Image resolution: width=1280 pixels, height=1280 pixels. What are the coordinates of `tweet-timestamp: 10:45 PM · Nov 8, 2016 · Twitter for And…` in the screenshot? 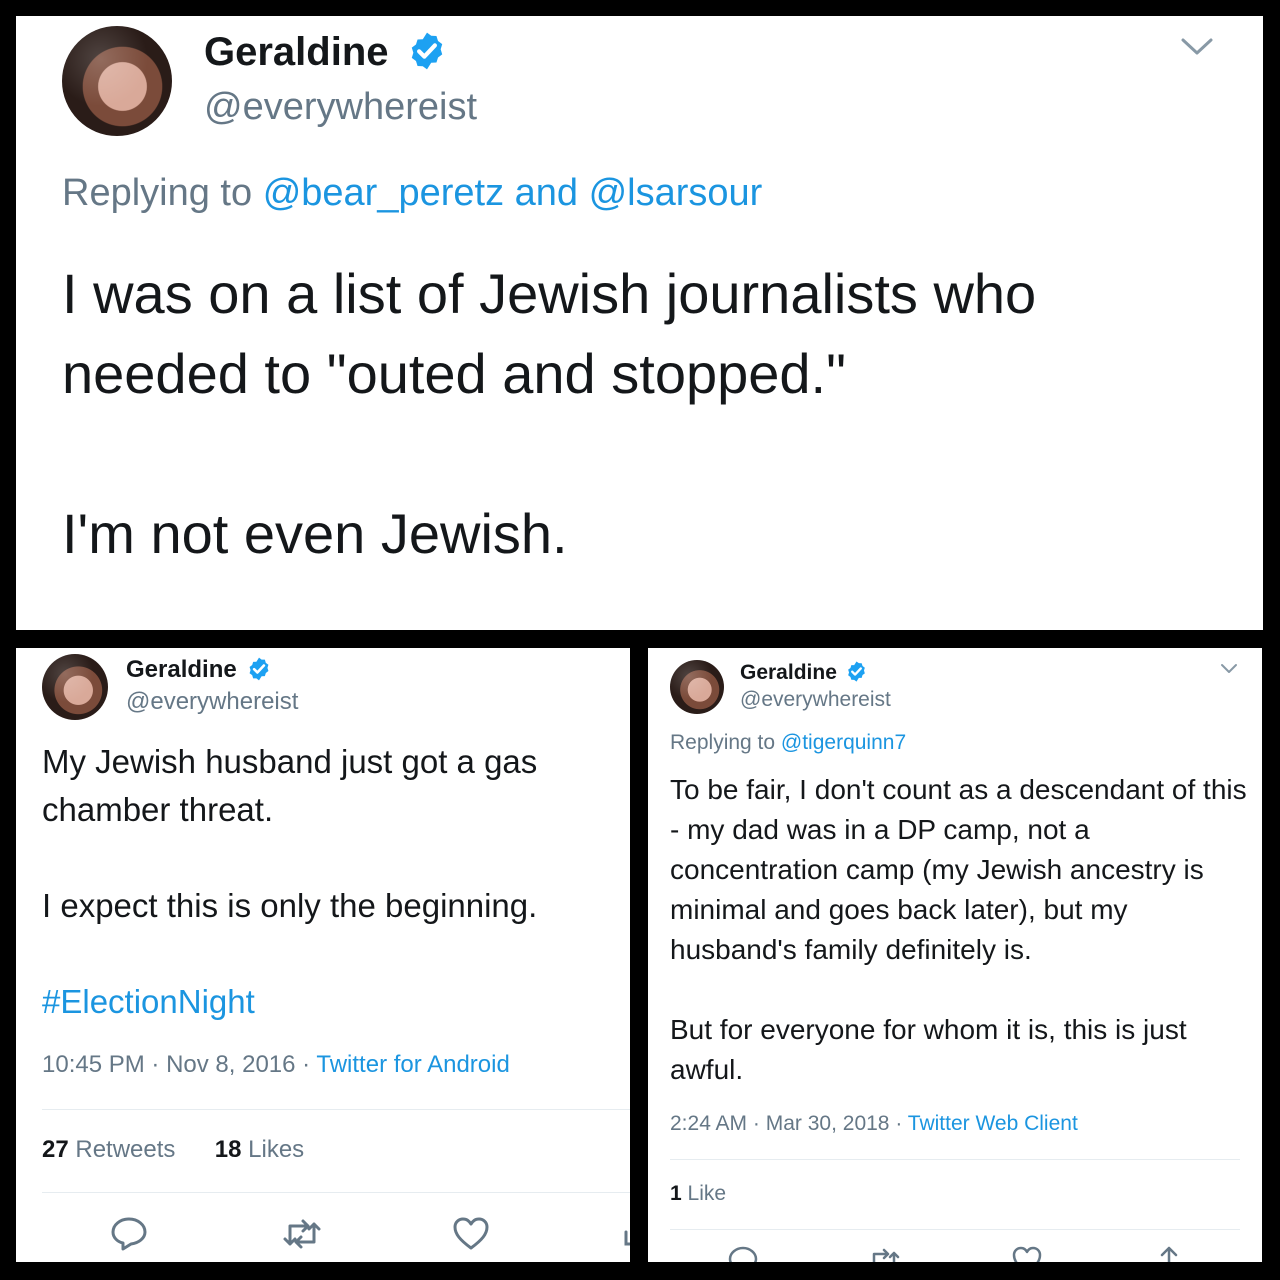 It's located at (276, 1064).